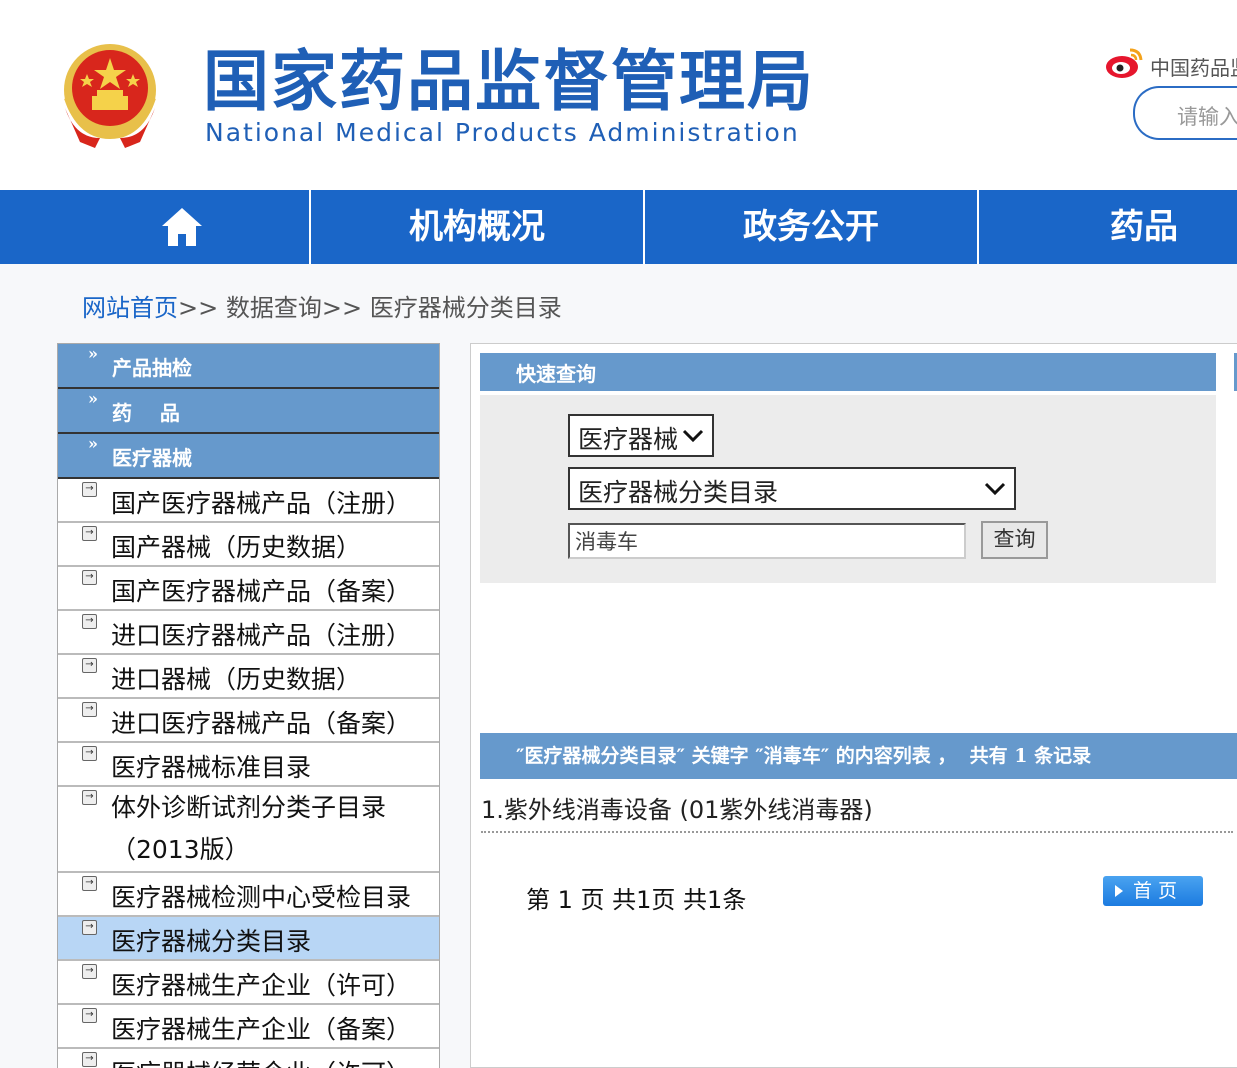  What do you see at coordinates (804, 756) in the screenshot?
I see `result-list-title: ″医疗器械分类目录″ 关键字 ″消毒车″ 的内容列表 ， 共有 1 条记录` at bounding box center [804, 756].